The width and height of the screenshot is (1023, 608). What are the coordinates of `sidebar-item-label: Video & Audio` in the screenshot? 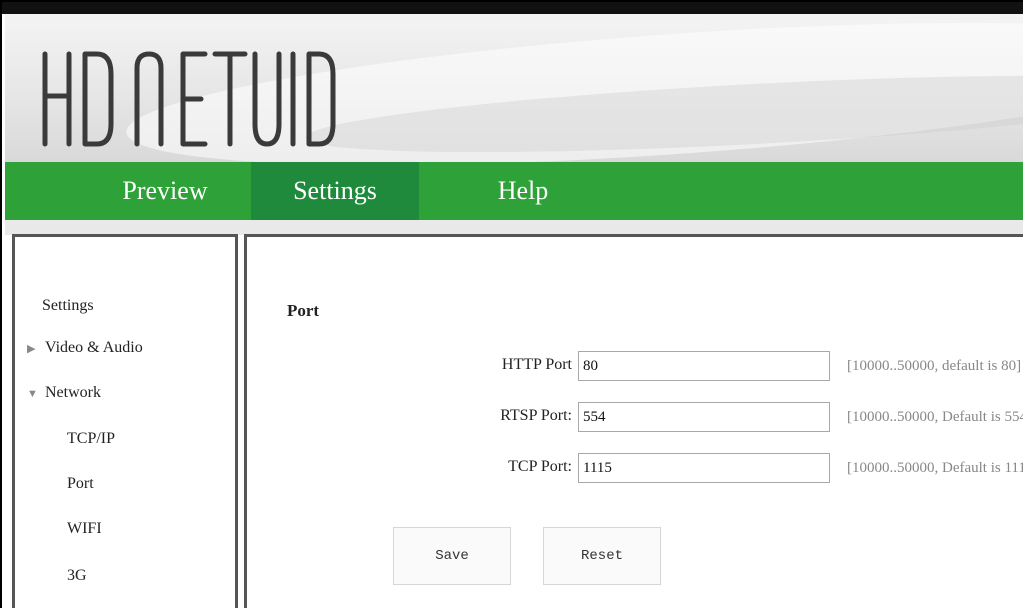 It's located at (94, 347).